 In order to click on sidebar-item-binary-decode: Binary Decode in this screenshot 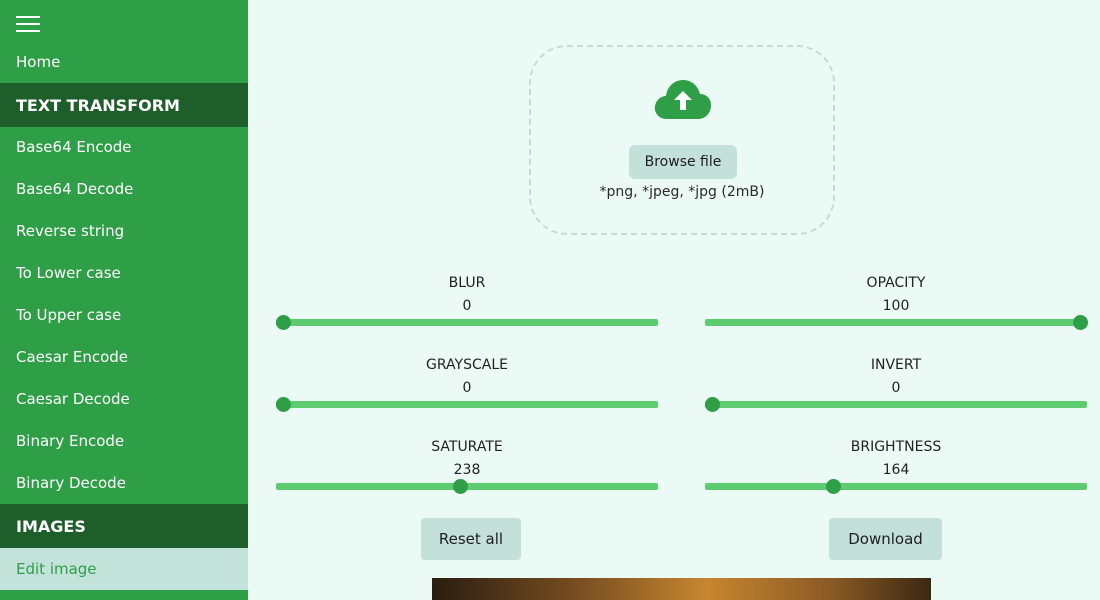, I will do `click(124, 483)`.